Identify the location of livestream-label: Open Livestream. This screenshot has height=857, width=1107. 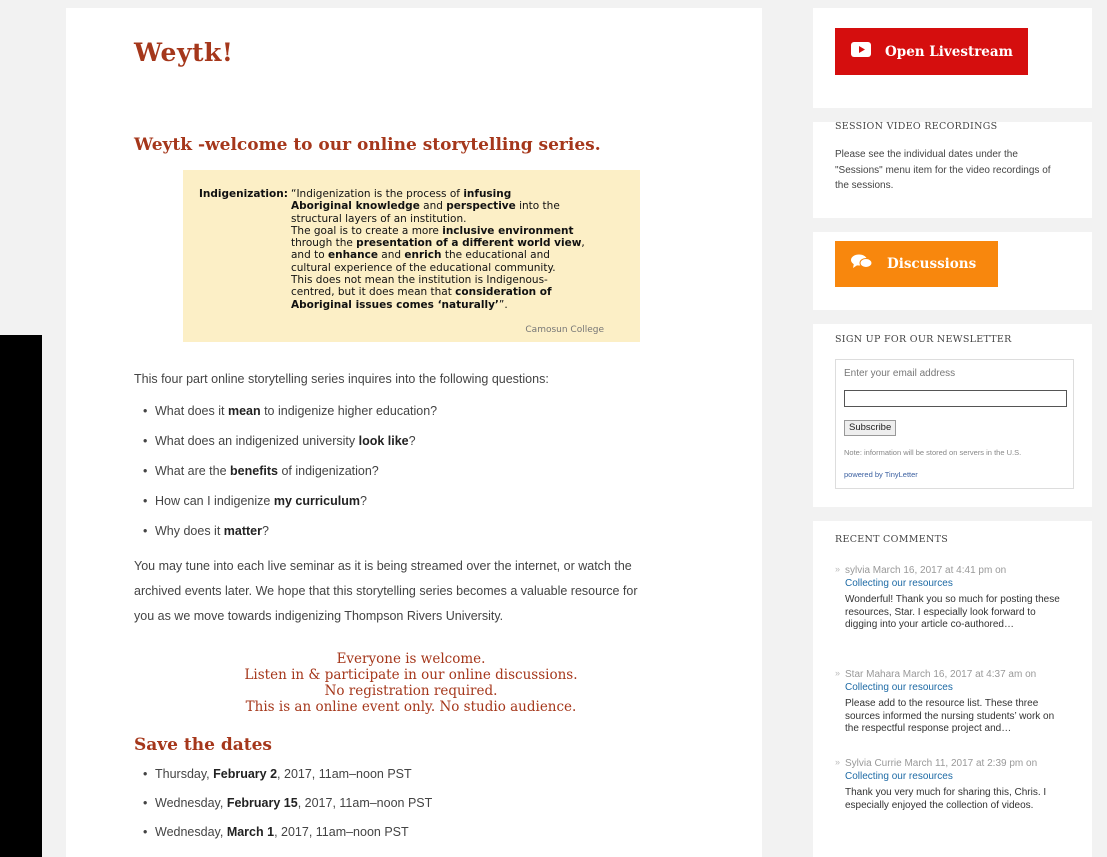
(949, 51).